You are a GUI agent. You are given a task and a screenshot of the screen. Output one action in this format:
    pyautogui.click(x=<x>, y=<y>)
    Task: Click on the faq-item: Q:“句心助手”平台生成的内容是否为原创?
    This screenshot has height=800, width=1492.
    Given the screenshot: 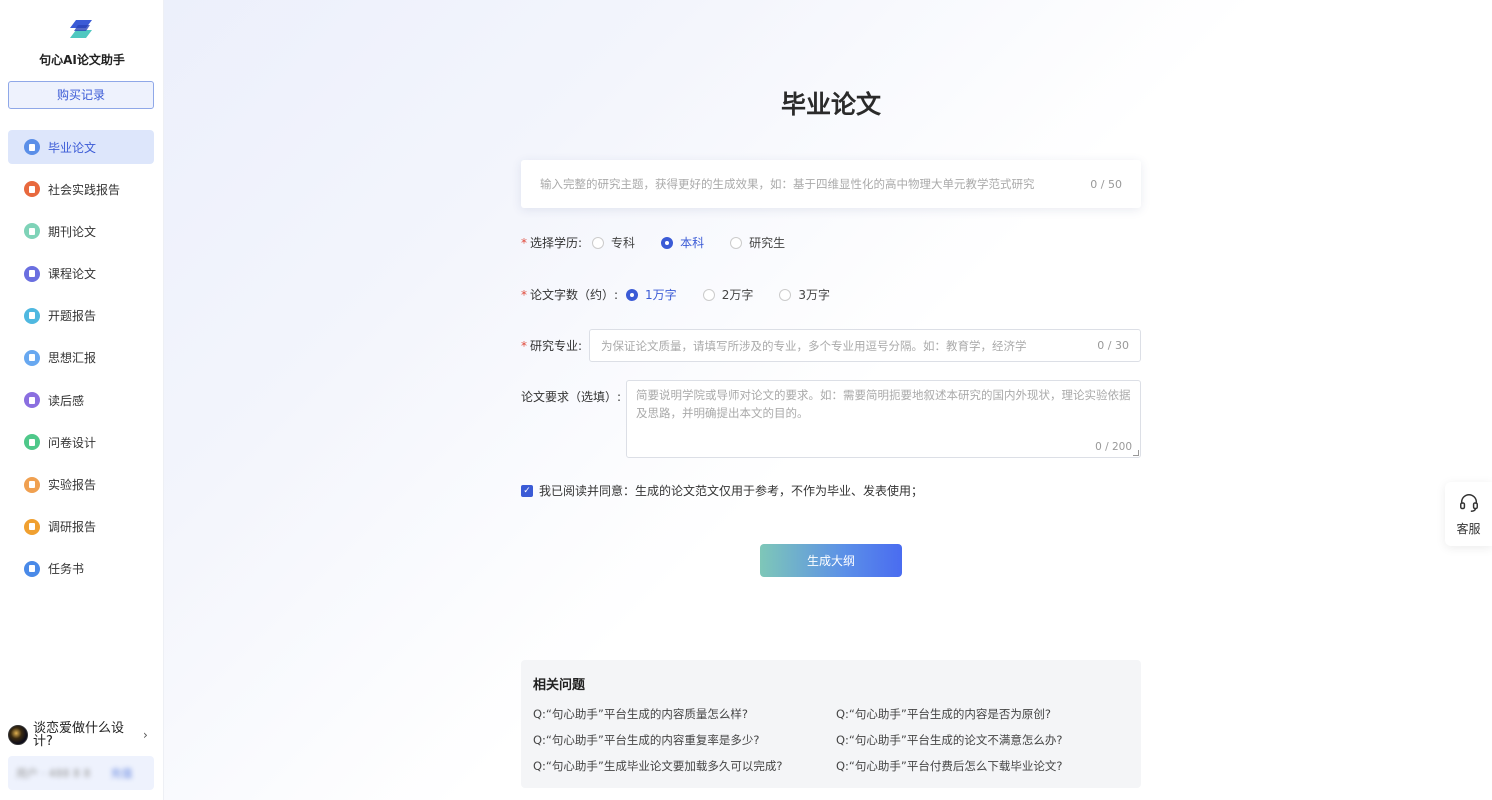 What is the action you would take?
    pyautogui.click(x=987, y=714)
    